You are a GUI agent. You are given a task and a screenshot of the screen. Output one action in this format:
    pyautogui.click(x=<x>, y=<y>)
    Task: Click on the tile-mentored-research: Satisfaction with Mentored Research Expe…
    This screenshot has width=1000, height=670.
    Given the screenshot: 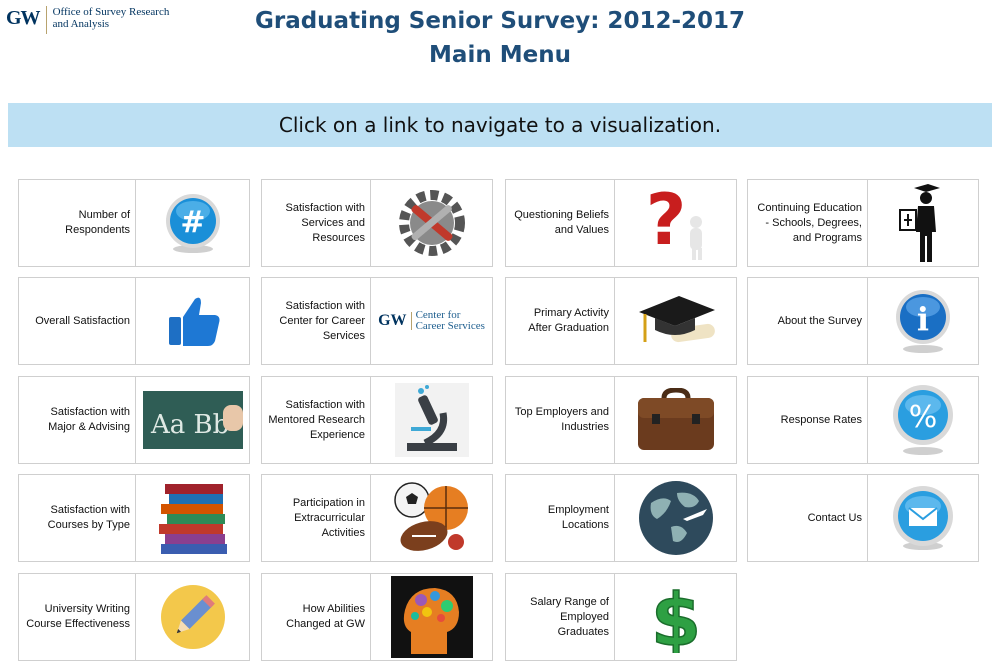 What is the action you would take?
    pyautogui.click(x=377, y=420)
    